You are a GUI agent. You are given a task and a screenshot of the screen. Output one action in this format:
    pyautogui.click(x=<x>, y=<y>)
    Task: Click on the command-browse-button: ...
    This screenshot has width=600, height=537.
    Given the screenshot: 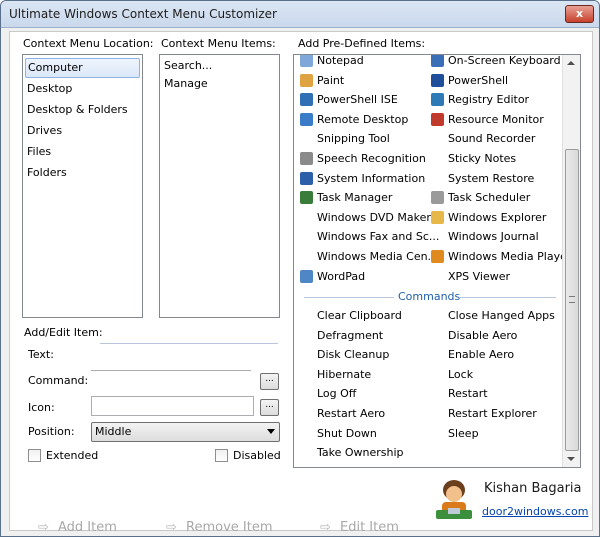 What is the action you would take?
    pyautogui.click(x=269, y=381)
    